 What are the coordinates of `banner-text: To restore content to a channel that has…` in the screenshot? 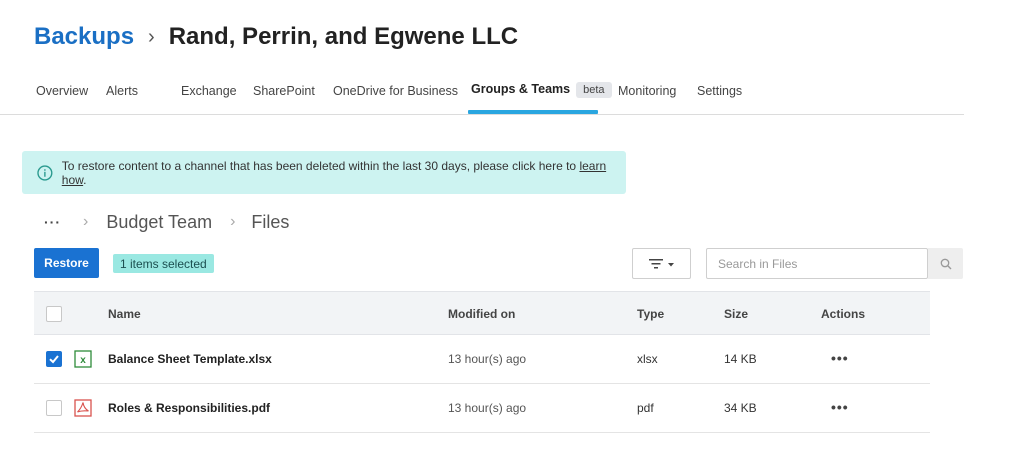 It's located at (320, 165).